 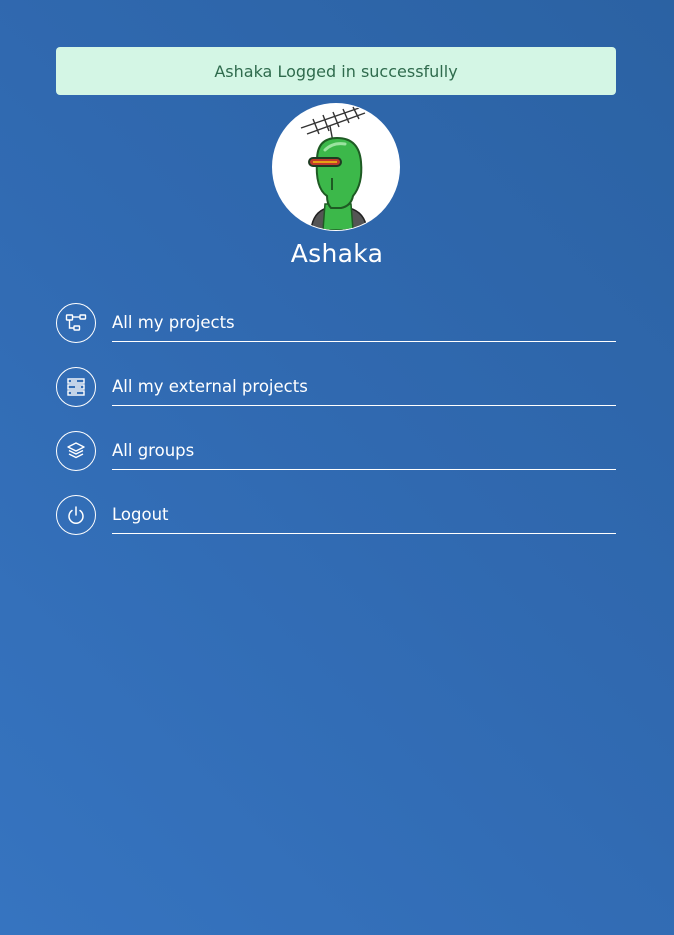 What do you see at coordinates (364, 322) in the screenshot?
I see `menu-item-label: All my projects` at bounding box center [364, 322].